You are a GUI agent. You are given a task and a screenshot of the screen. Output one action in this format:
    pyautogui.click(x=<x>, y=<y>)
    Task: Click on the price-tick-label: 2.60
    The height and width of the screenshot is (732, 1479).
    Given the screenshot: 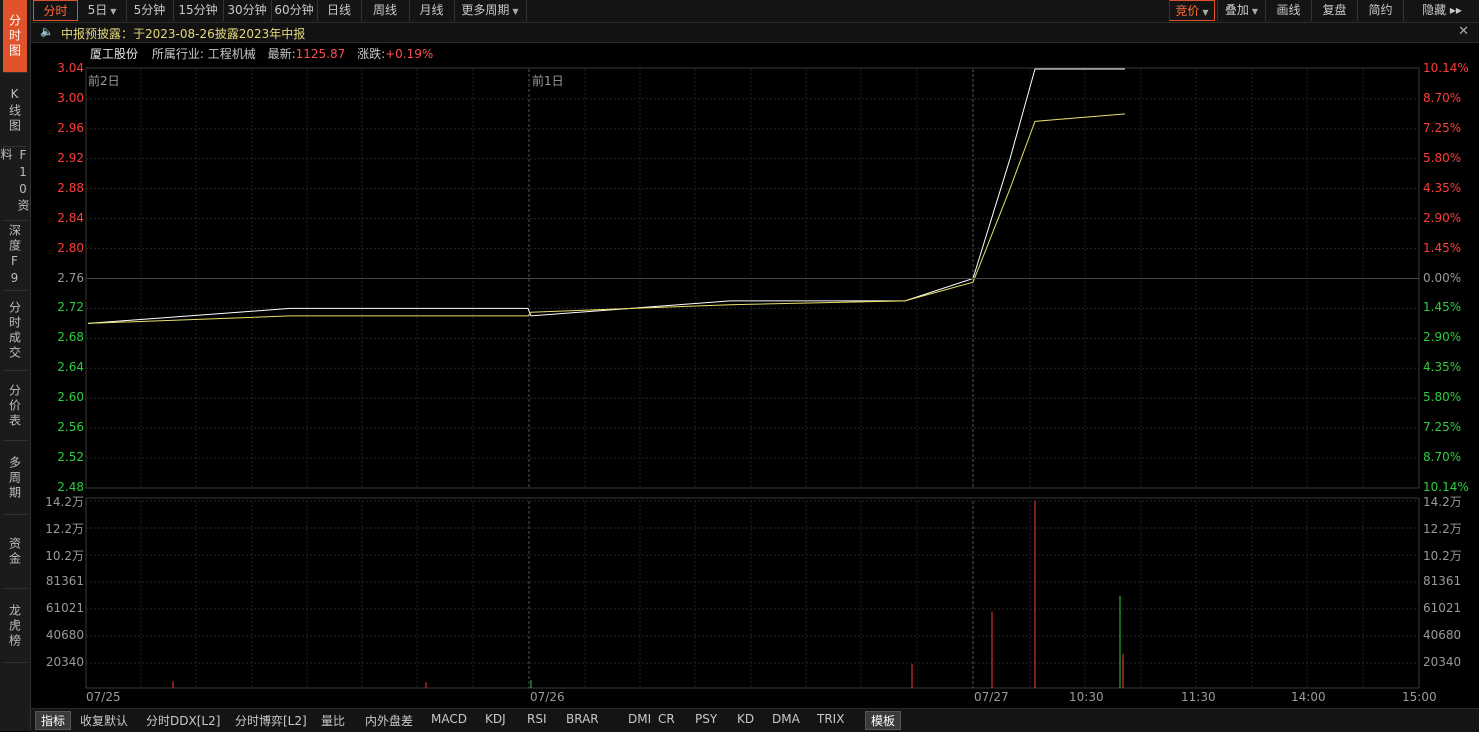 What is the action you would take?
    pyautogui.click(x=70, y=397)
    